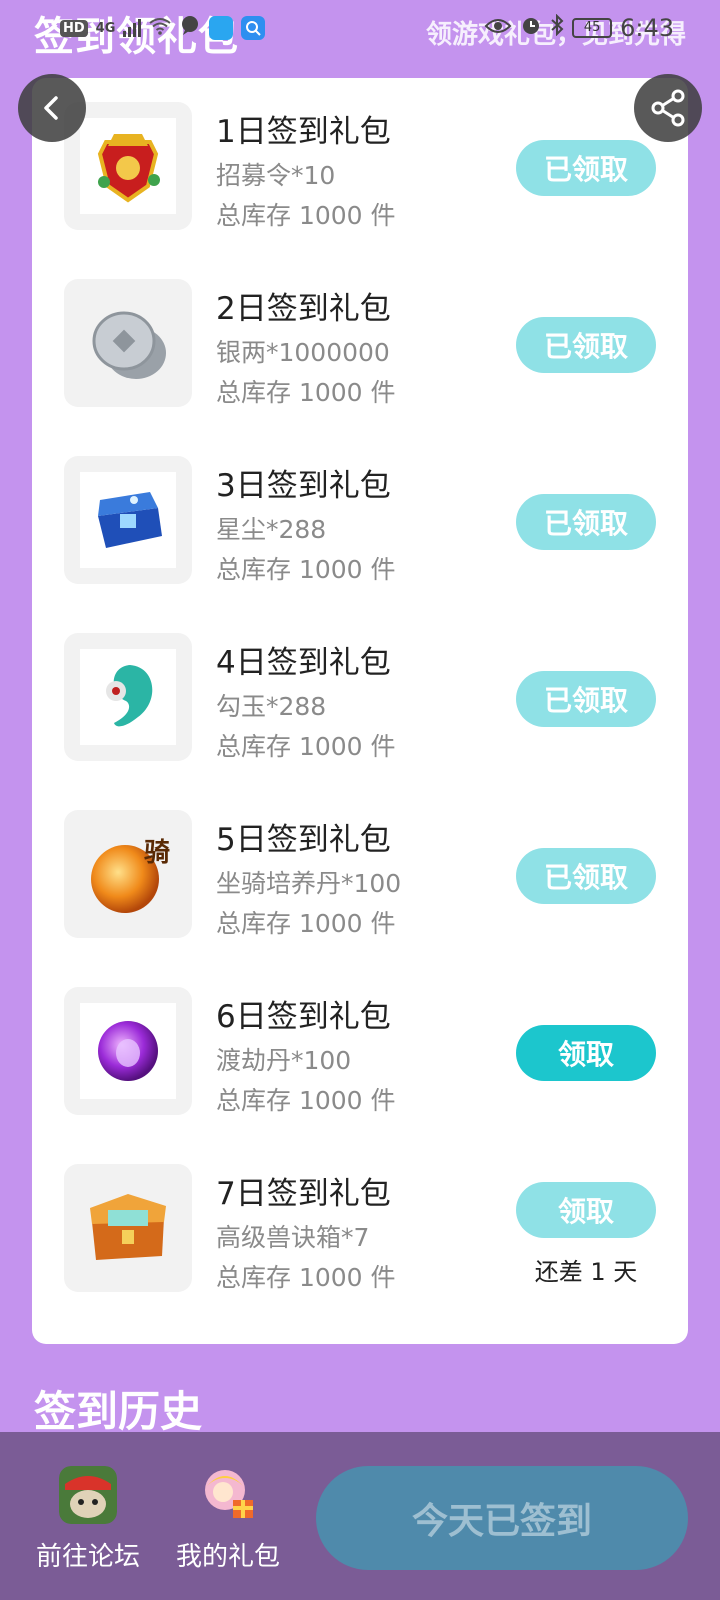 The width and height of the screenshot is (720, 1600). Describe the element at coordinates (360, 508) in the screenshot. I see `gift-row-day-3: 3日签到礼包 星尘*288 总库存 1000 件 已领取` at that location.